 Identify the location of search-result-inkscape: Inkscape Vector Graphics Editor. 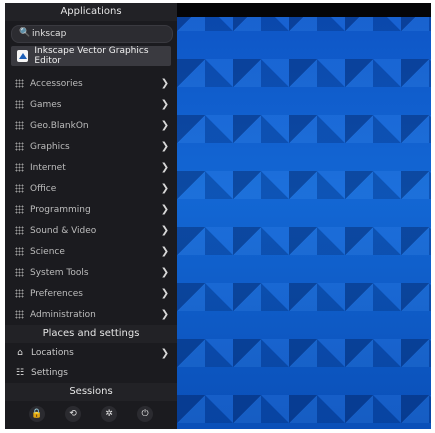
(91, 56).